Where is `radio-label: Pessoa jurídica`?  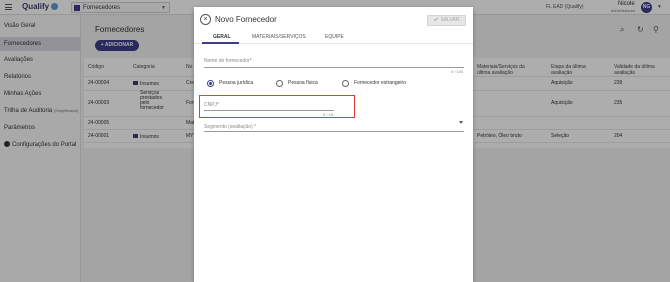
radio-label: Pessoa jurídica is located at coordinates (236, 83).